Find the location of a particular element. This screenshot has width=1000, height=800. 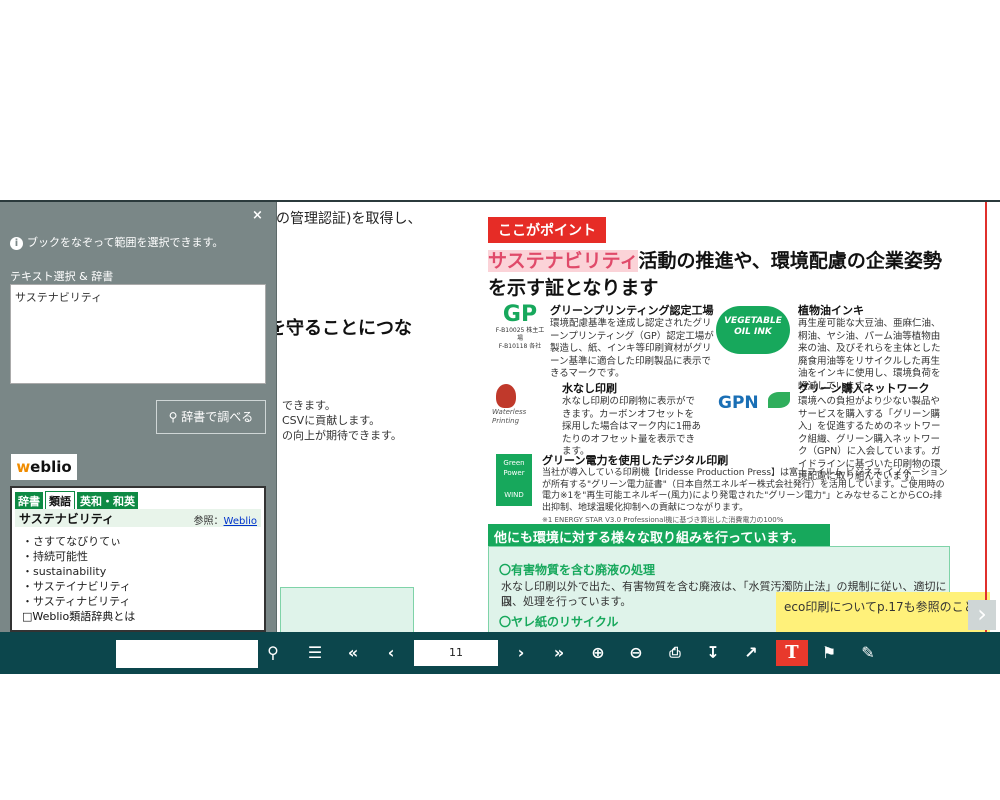

leaf-icon is located at coordinates (778, 400).